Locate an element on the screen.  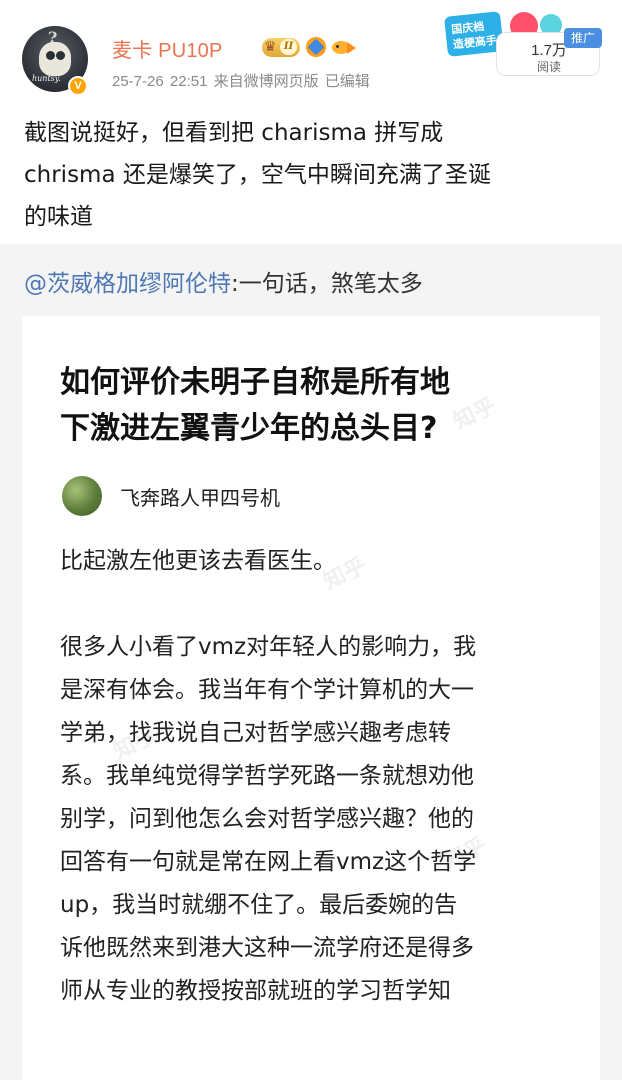
answer-author-name: 飞奔路人甲四号机 is located at coordinates (200, 498).